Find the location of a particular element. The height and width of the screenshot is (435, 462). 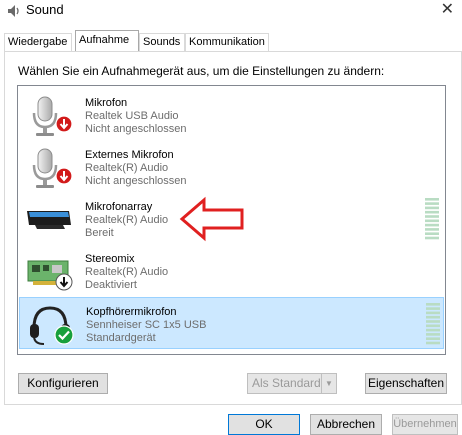

cancel-button: Abbrechen is located at coordinates (346, 424).